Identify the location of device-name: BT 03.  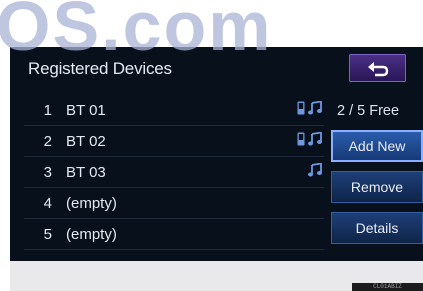
(86, 172).